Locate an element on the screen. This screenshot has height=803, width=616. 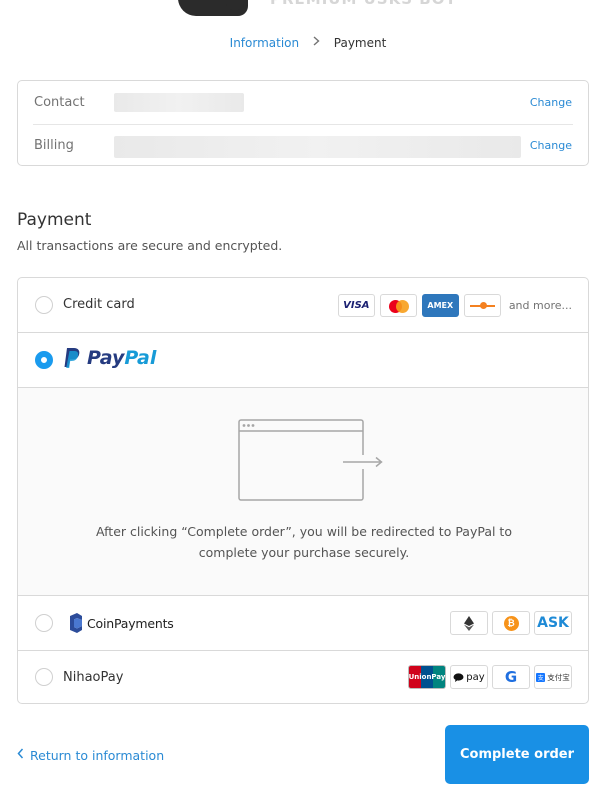
coinpayments-logo: CoinPayments is located at coordinates (121, 623).